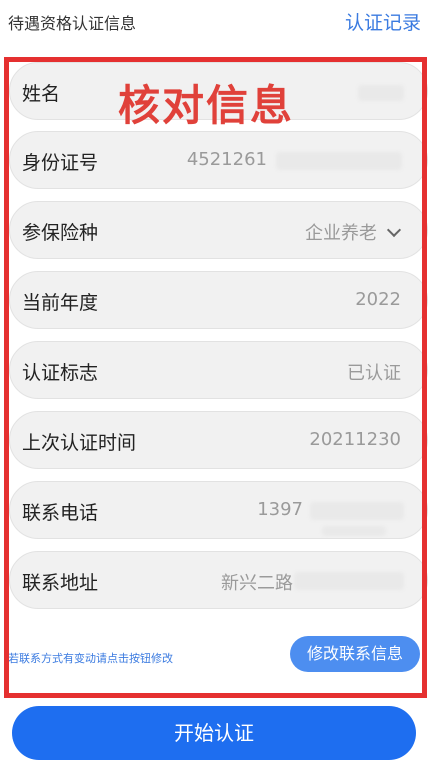  I want to click on annotation-text: 核对信息, so click(206, 105).